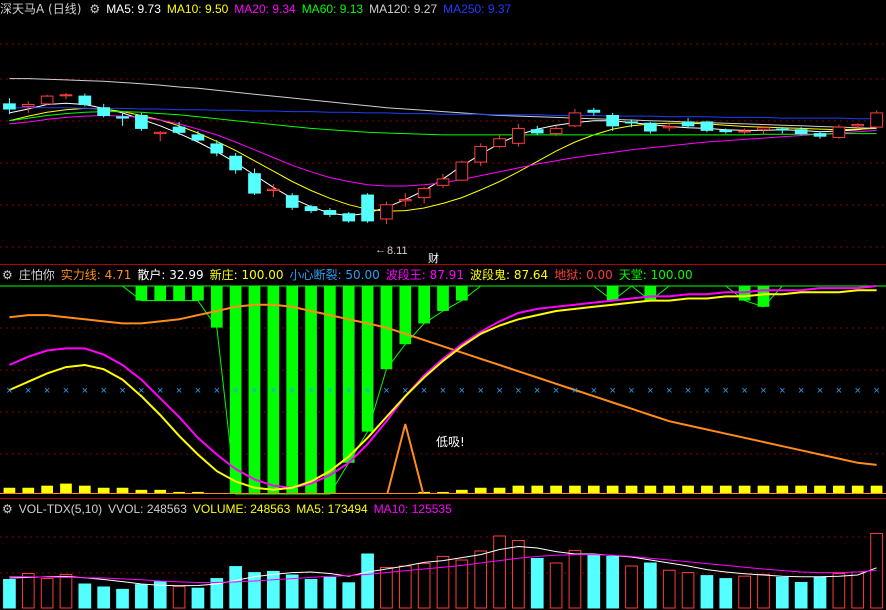  I want to click on vol-ma5-legend: MA5: 173494, so click(332, 509).